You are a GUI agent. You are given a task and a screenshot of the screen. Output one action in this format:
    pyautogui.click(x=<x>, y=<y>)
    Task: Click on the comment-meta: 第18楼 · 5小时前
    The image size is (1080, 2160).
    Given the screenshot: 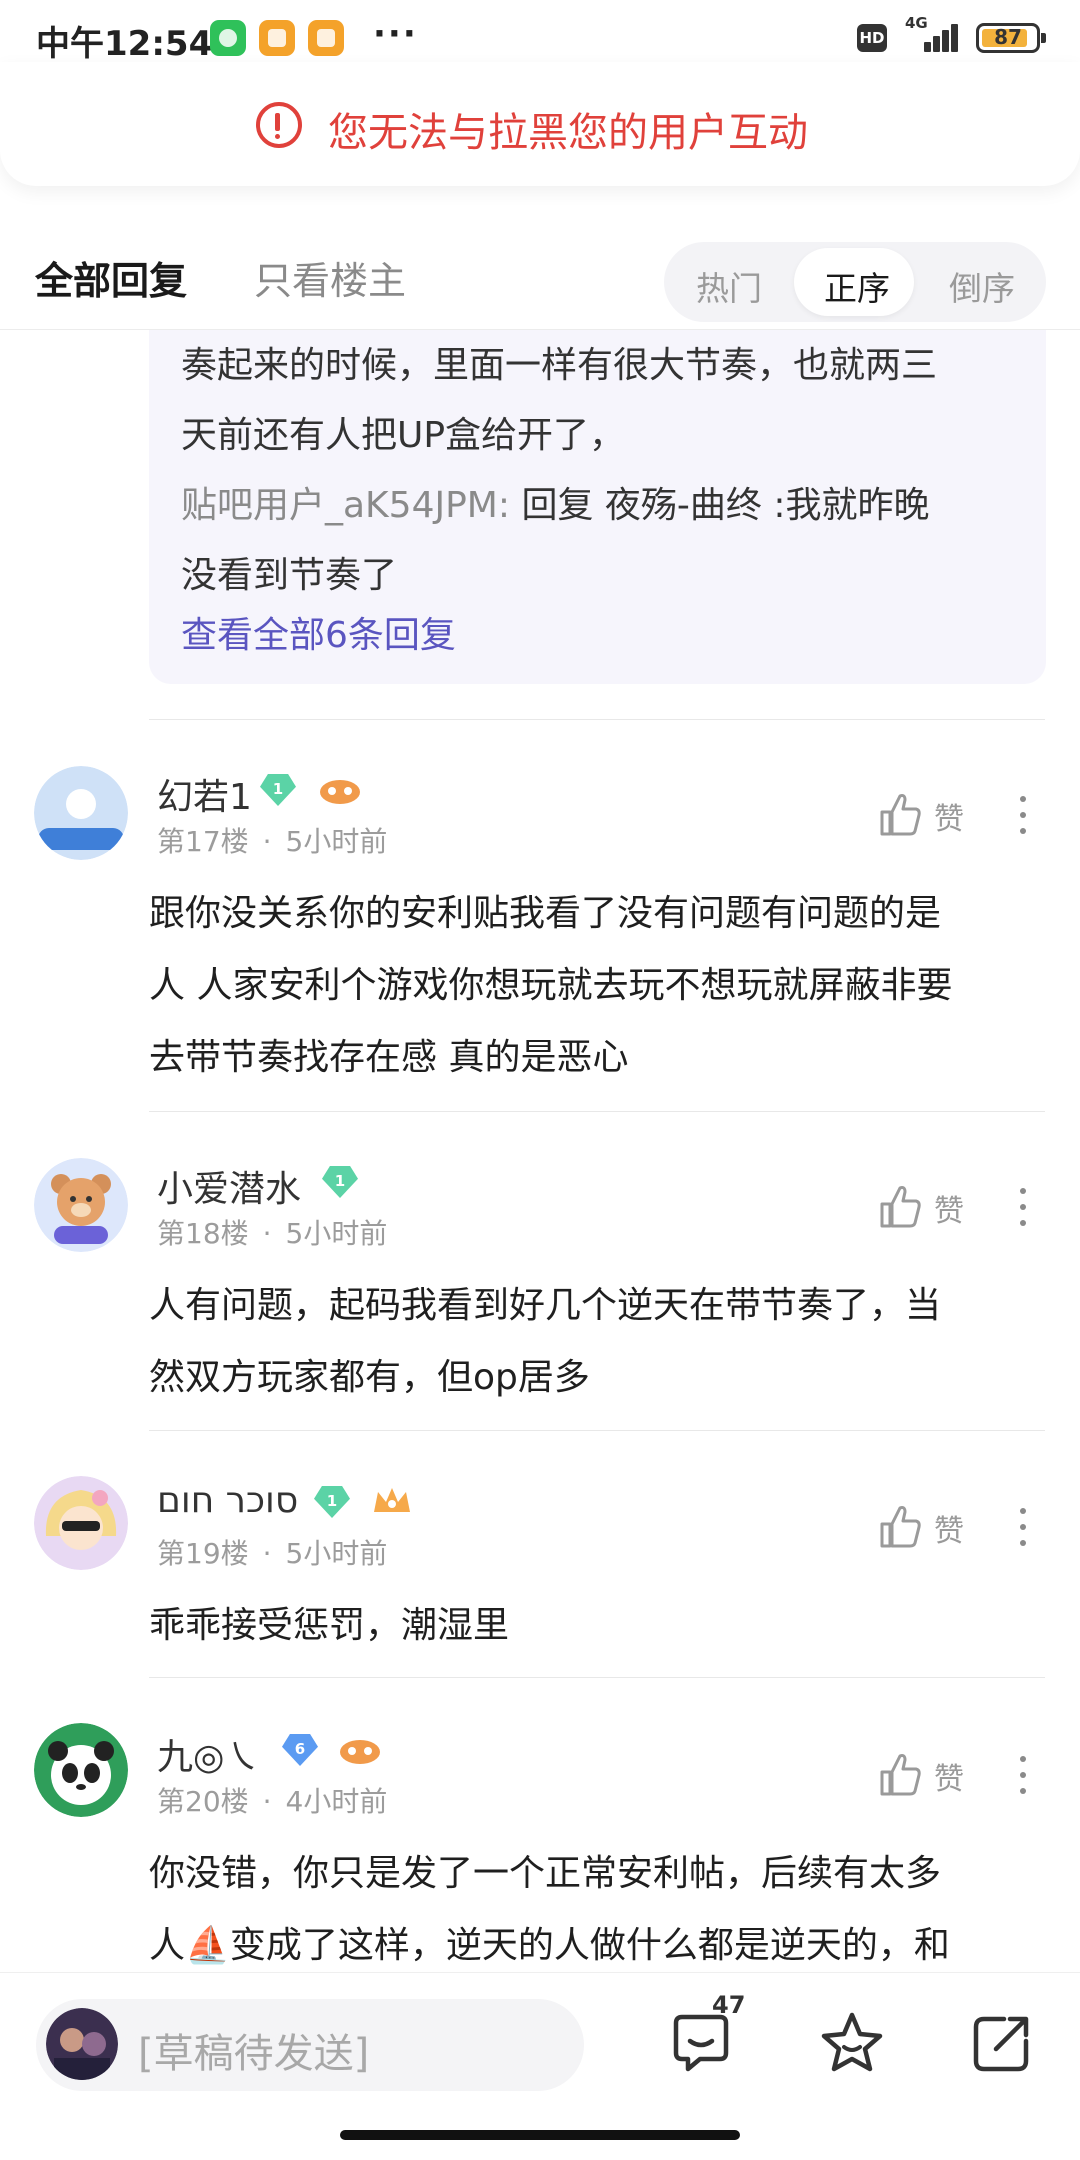 What is the action you would take?
    pyautogui.click(x=272, y=1233)
    